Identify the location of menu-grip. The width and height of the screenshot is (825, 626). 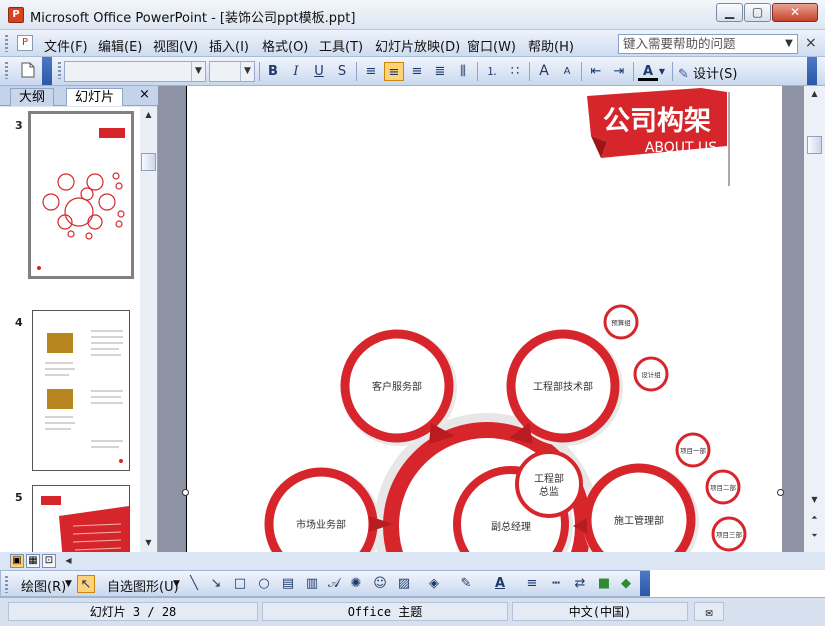
(6, 43).